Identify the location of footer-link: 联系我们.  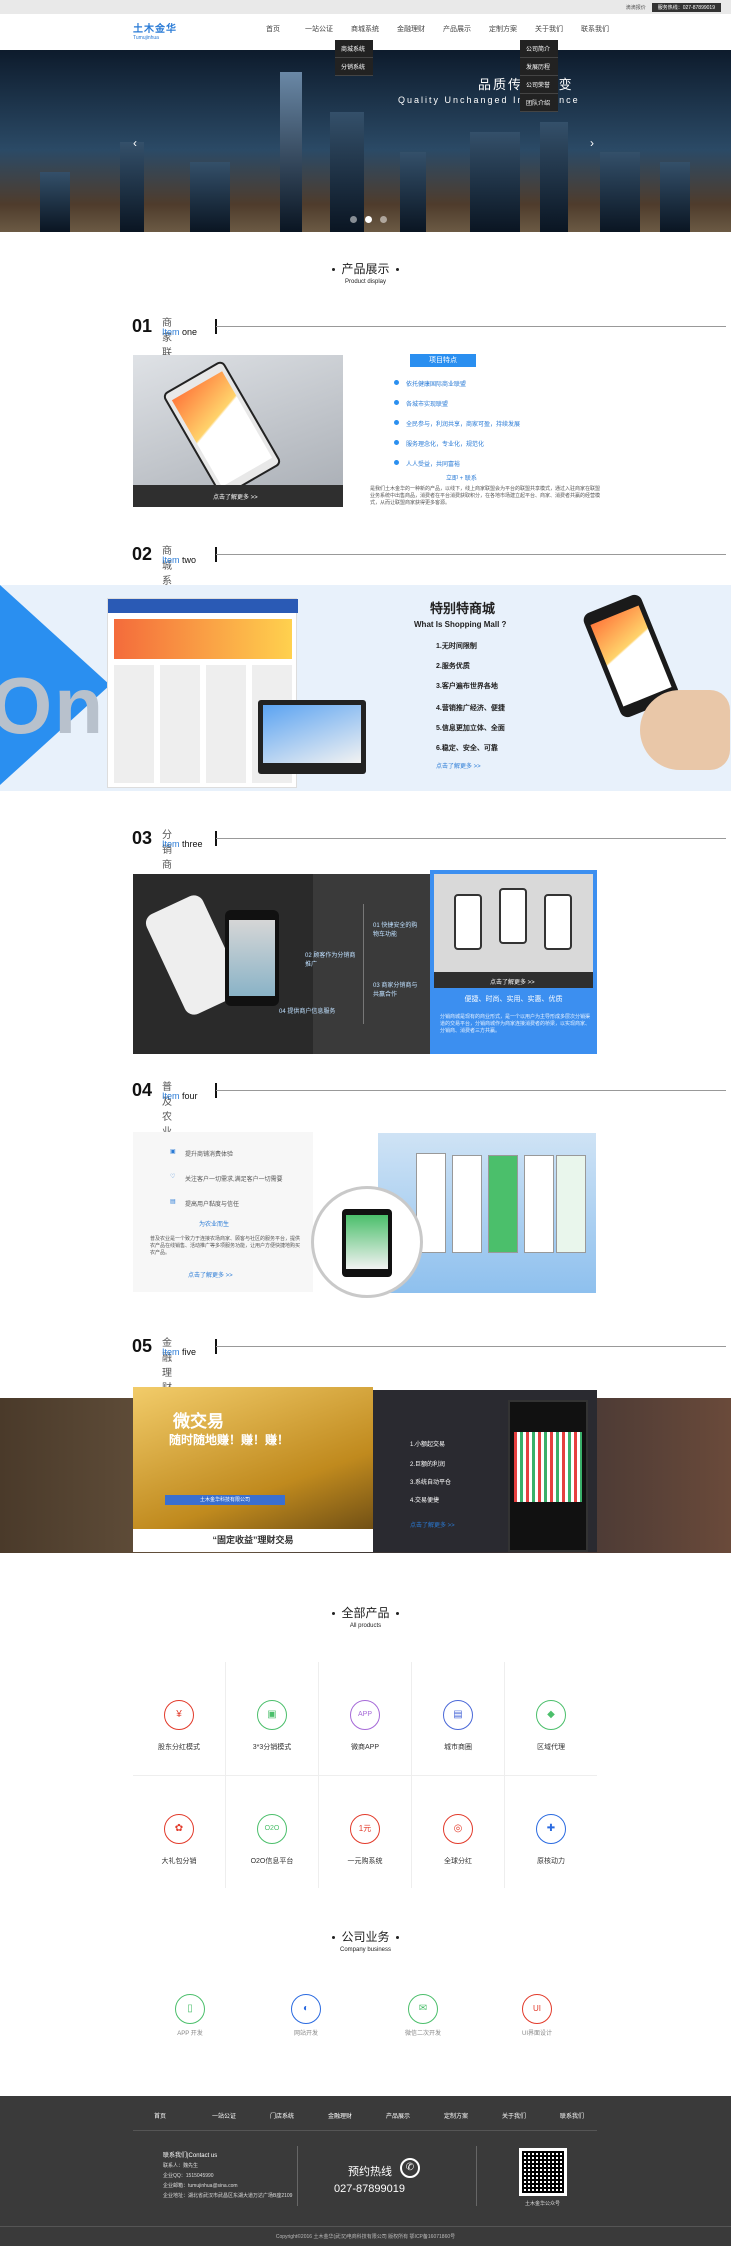
(589, 2115).